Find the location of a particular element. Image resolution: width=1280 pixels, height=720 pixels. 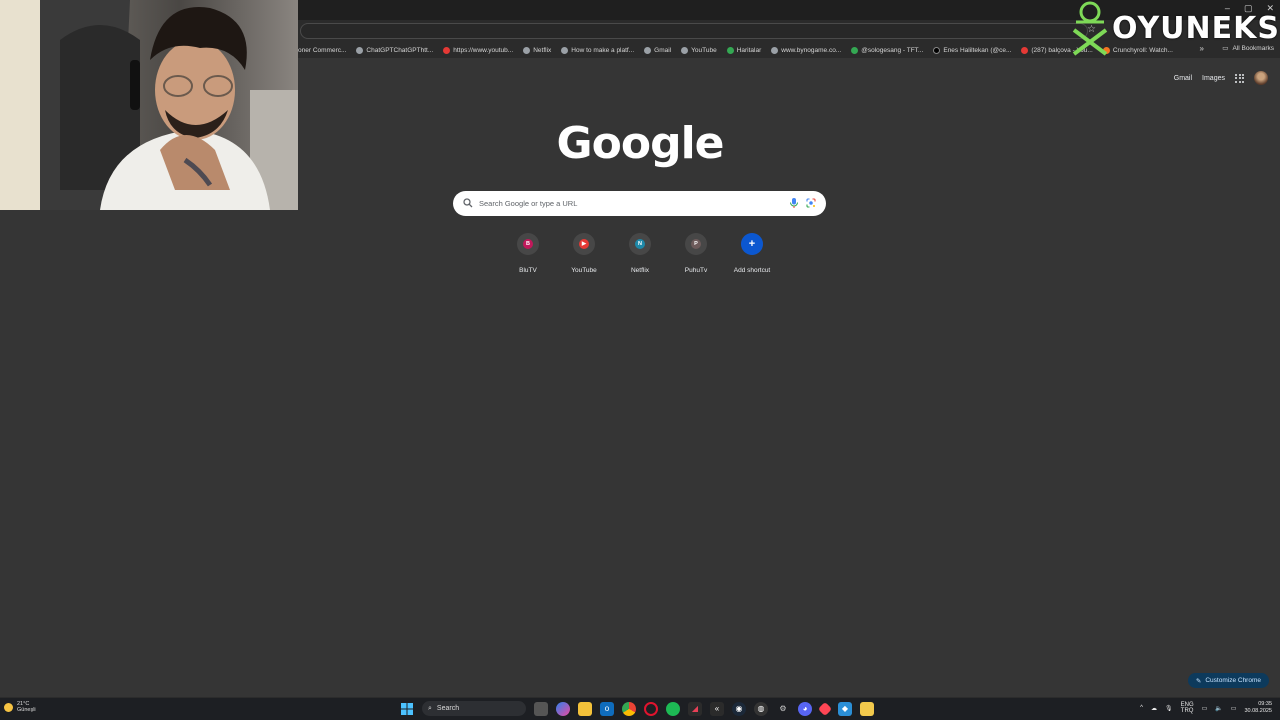

shortcut-favicon-icon: B is located at coordinates (528, 244).